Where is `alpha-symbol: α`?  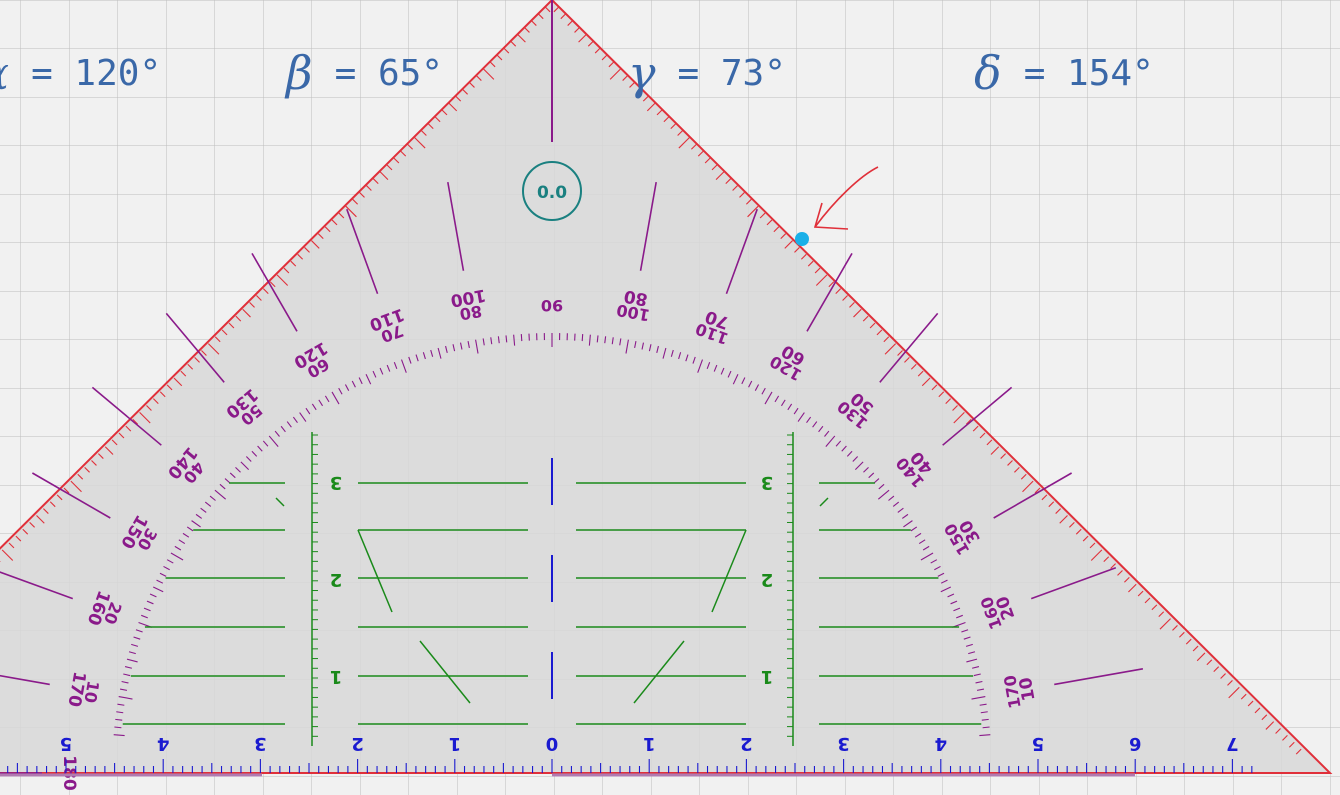
alpha-symbol: α is located at coordinates (4, 73).